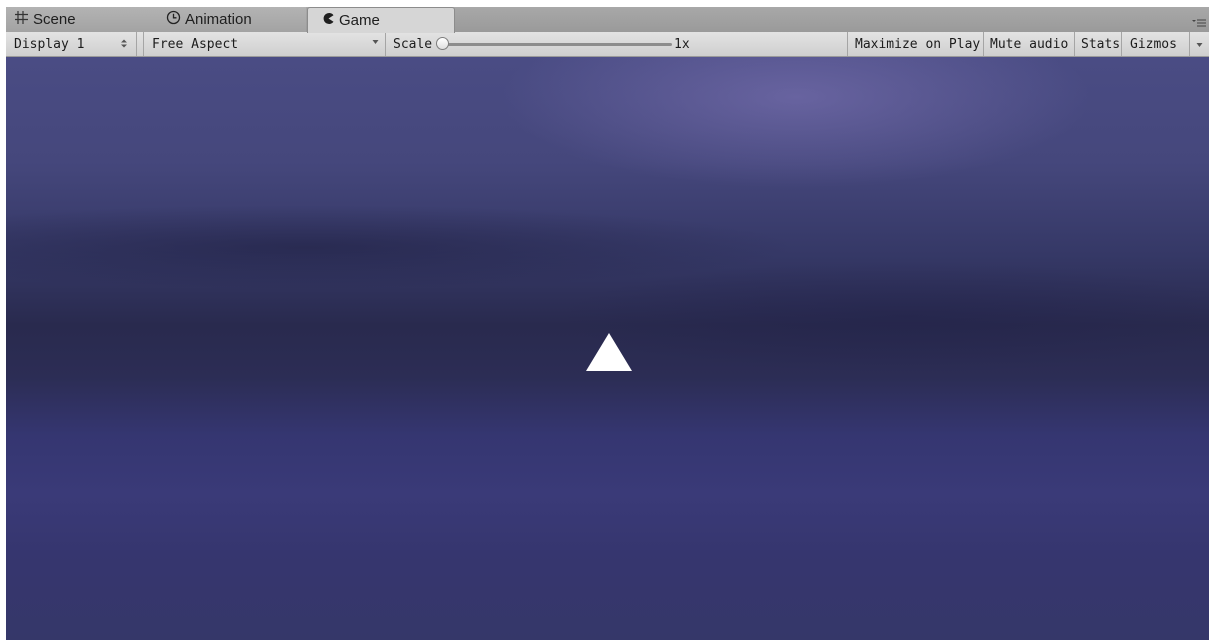 The width and height of the screenshot is (1213, 642). Describe the element at coordinates (442, 43) in the screenshot. I see `scale-slider-thumb` at that location.